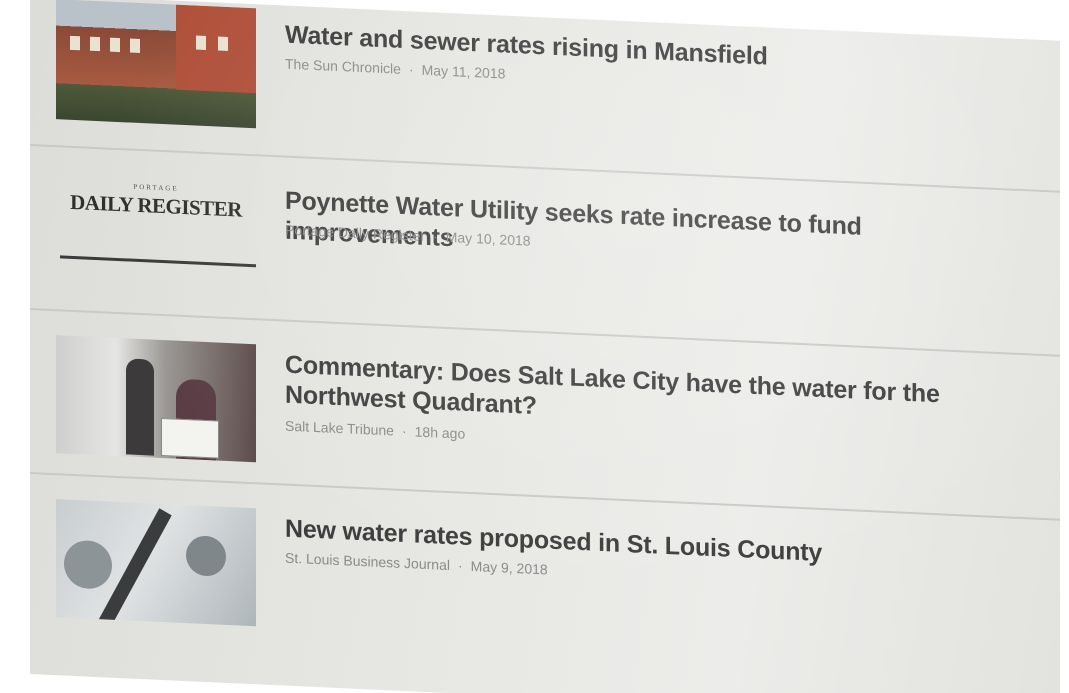 The image size is (1069, 693). I want to click on article-meta: Salt Lake Tribune · 18h ago, so click(375, 430).